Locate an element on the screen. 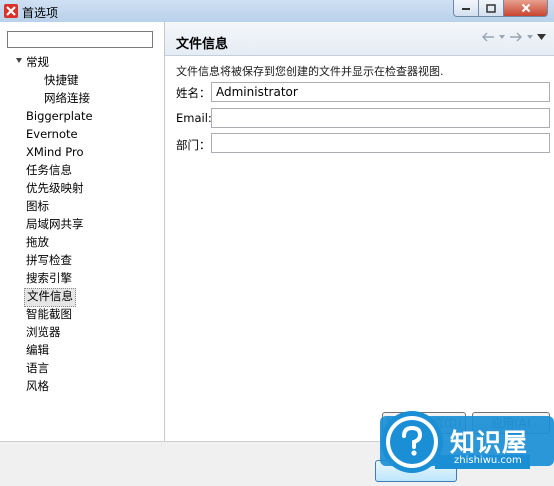 Image resolution: width=554 pixels, height=486 pixels. tree-item: Evernote is located at coordinates (52, 134).